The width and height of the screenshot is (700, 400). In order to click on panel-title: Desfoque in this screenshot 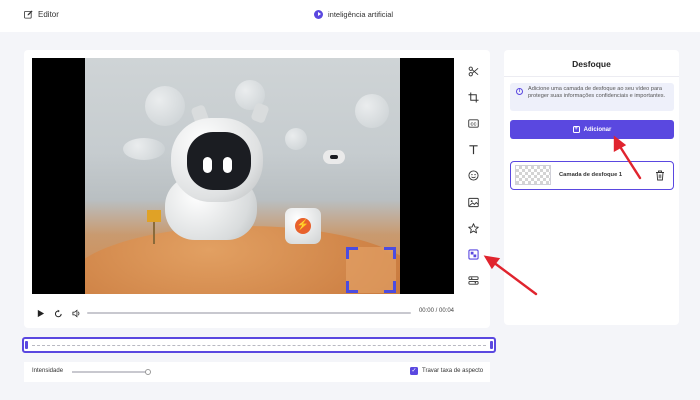, I will do `click(591, 64)`.